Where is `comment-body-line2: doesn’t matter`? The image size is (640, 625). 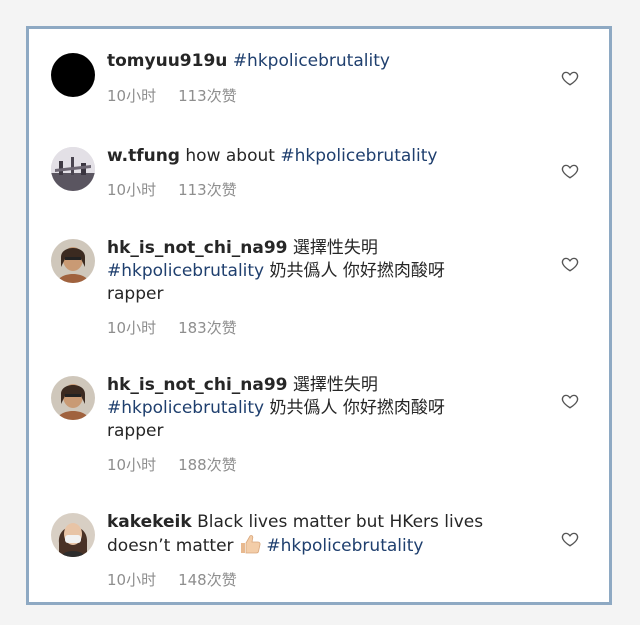
comment-body-line2: doesn’t matter is located at coordinates (170, 546).